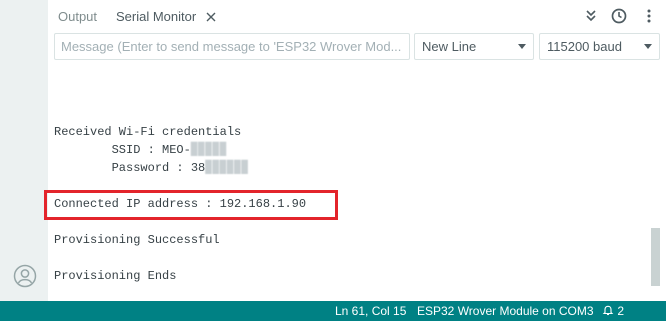 This screenshot has width=666, height=321. What do you see at coordinates (621, 311) in the screenshot?
I see `notifications-count: 2` at bounding box center [621, 311].